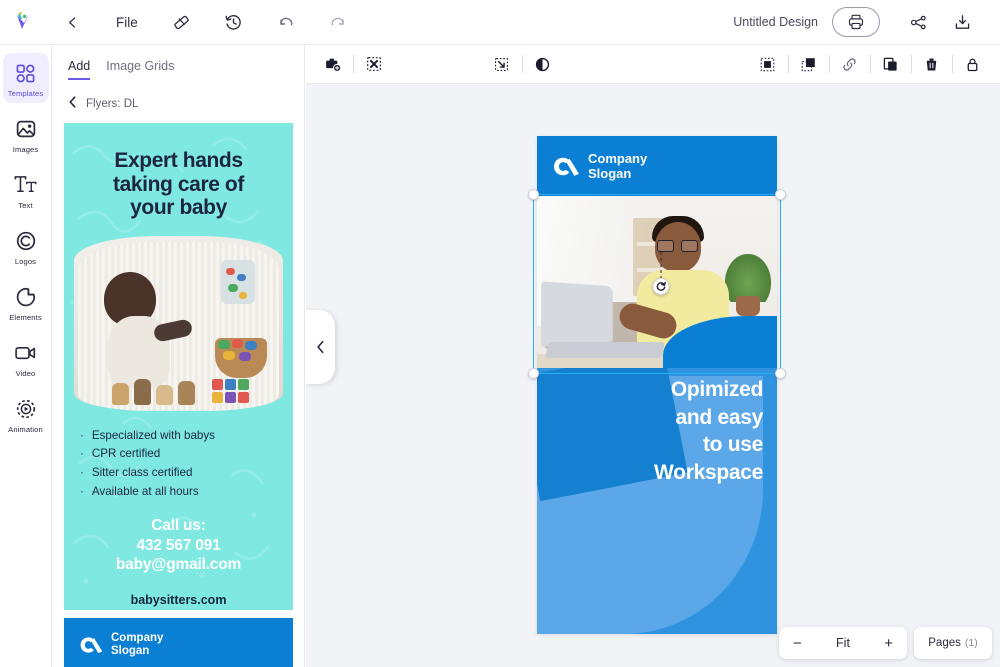 The height and width of the screenshot is (667, 1000). What do you see at coordinates (716, 389) in the screenshot?
I see `headline-line-1: Opimized` at bounding box center [716, 389].